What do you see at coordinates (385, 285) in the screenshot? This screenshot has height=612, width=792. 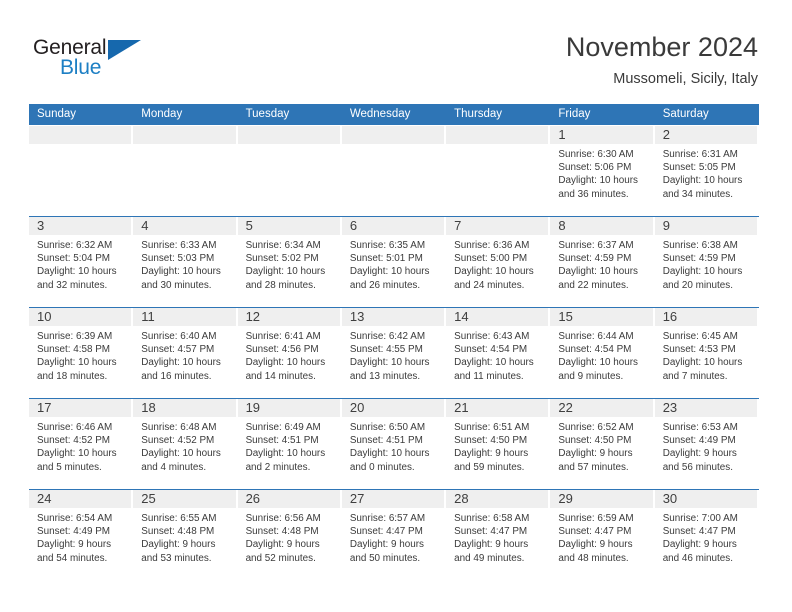 I see `day-detail-daylight2: and 26 minutes.` at bounding box center [385, 285].